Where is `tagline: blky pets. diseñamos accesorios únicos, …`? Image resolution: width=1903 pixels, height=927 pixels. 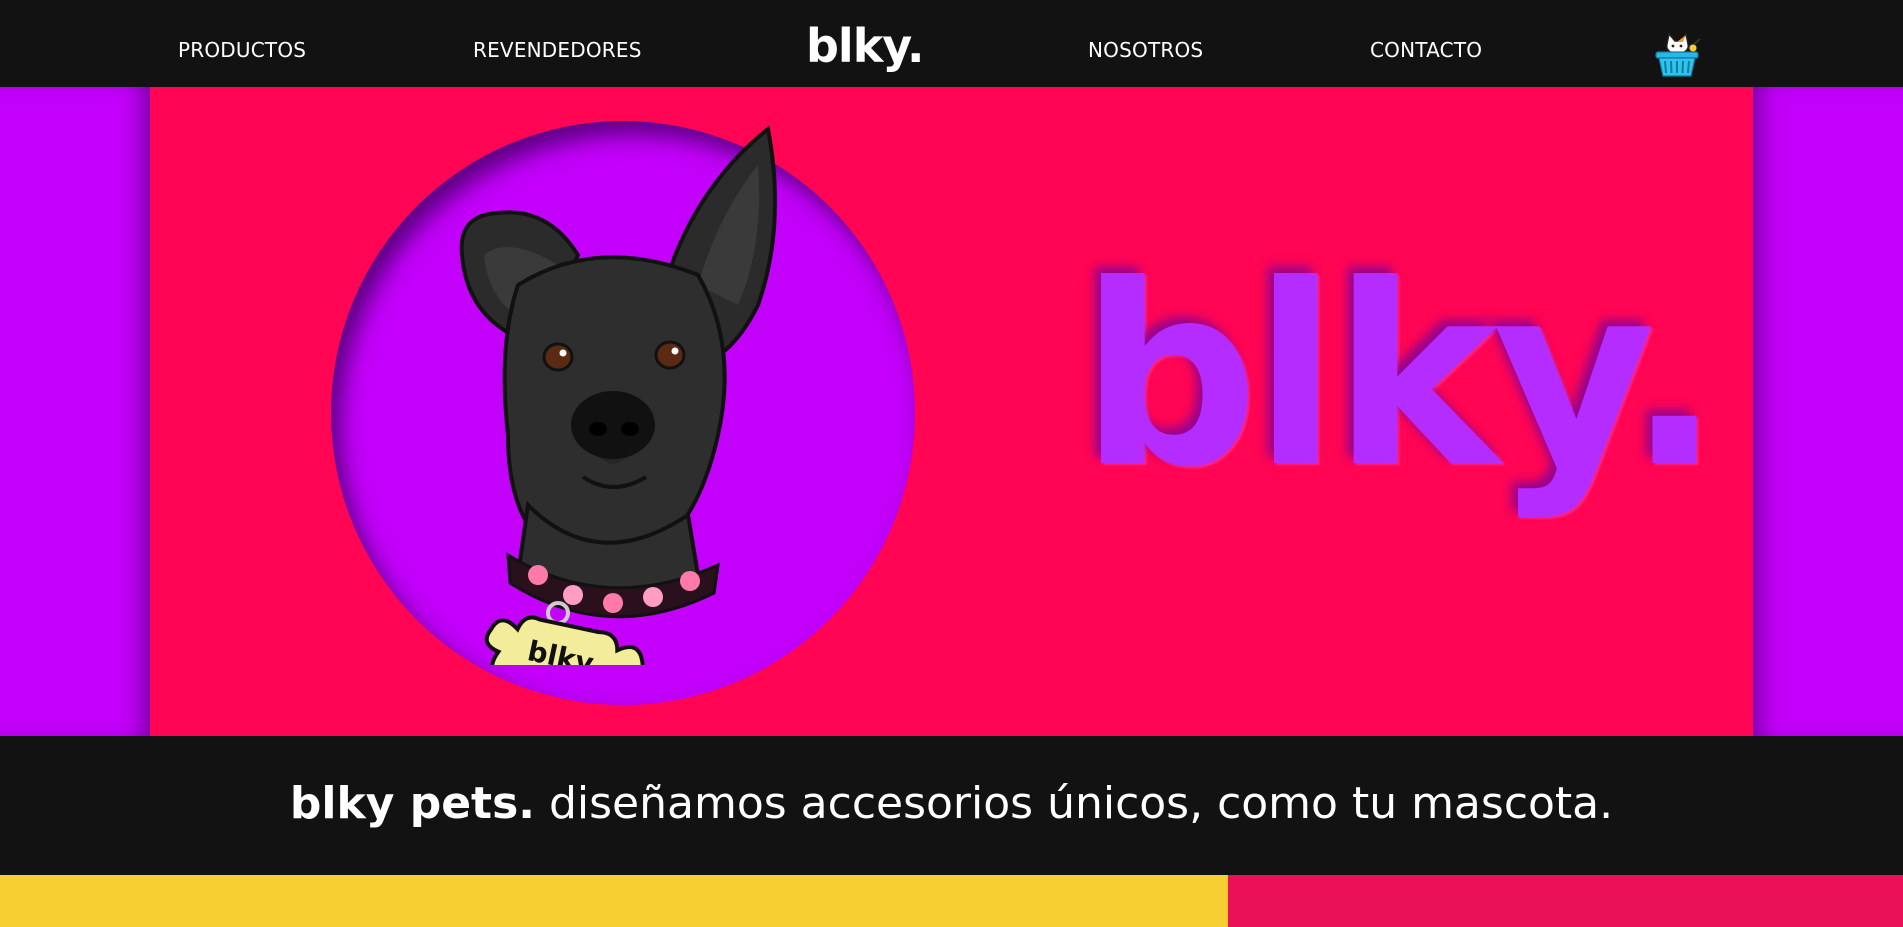 tagline: blky pets. diseñamos accesorios únicos, … is located at coordinates (951, 804).